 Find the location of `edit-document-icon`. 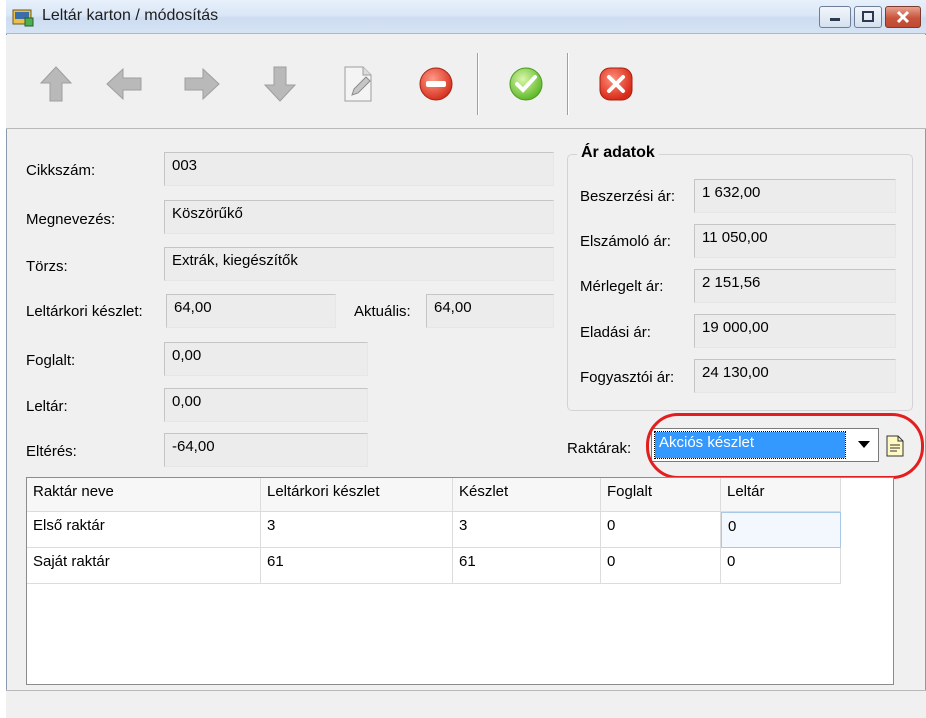

edit-document-icon is located at coordinates (358, 84).